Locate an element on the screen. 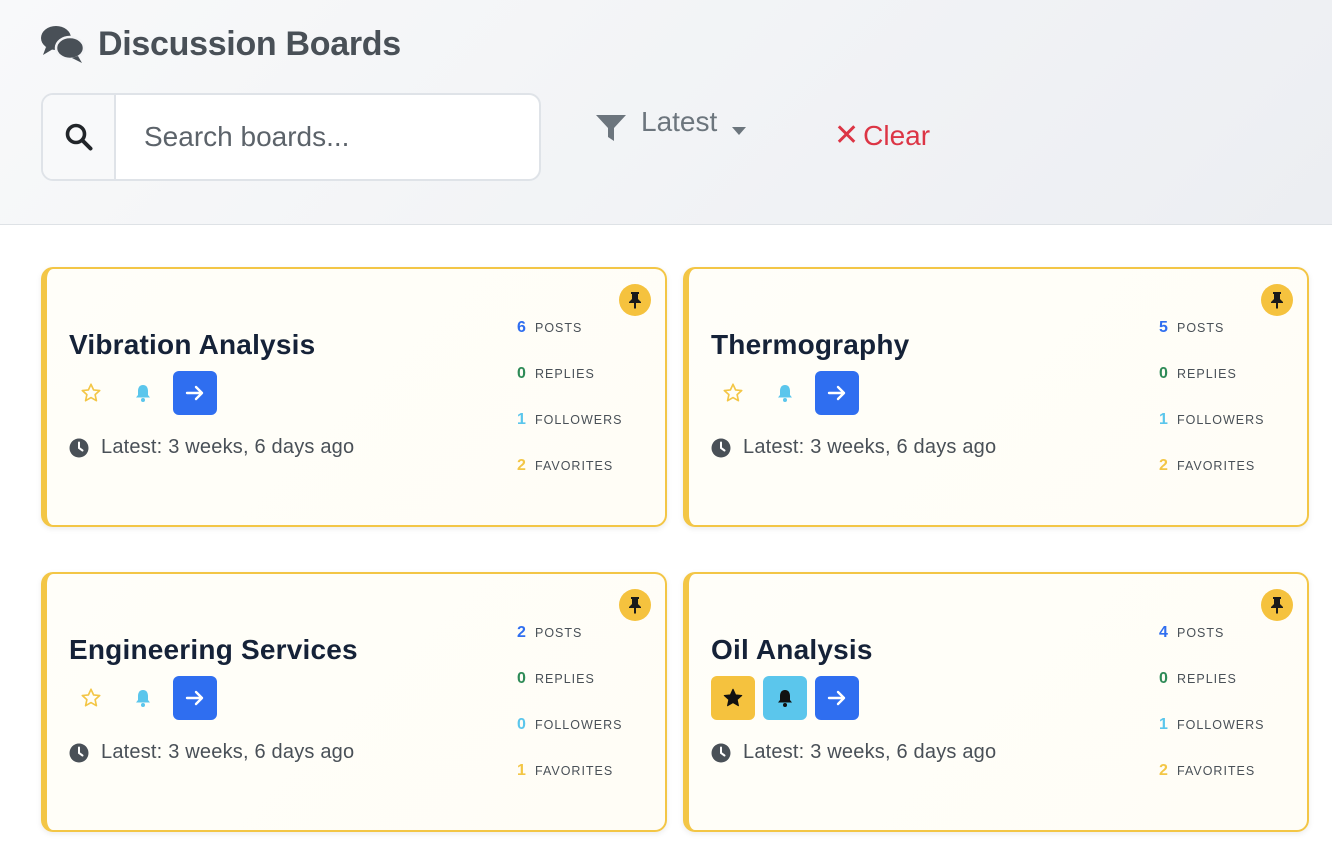 Image resolution: width=1332 pixels, height=844 pixels. search-input is located at coordinates (327, 137).